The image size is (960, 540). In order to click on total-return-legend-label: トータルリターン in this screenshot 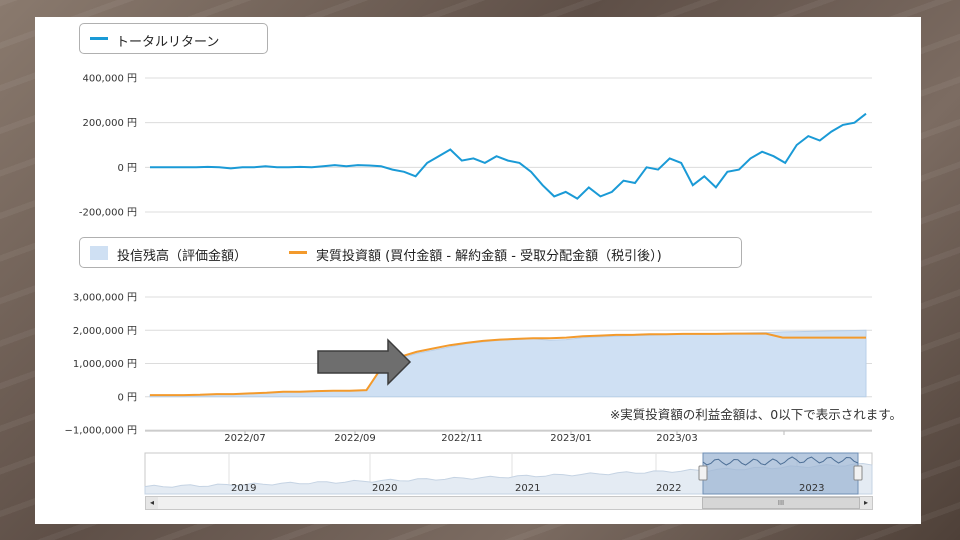, I will do `click(168, 42)`.